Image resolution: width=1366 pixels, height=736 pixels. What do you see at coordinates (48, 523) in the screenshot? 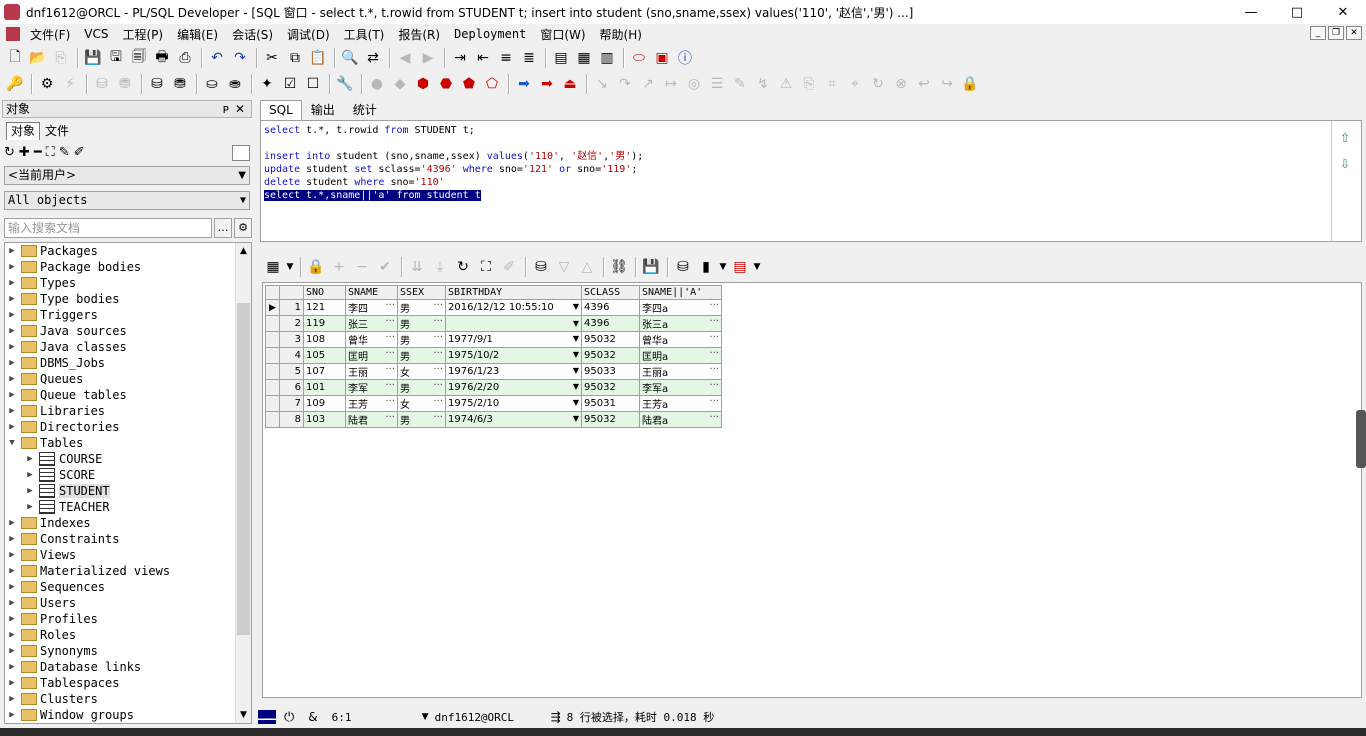
I see `tree-item: ▶ Indexes` at bounding box center [48, 523].